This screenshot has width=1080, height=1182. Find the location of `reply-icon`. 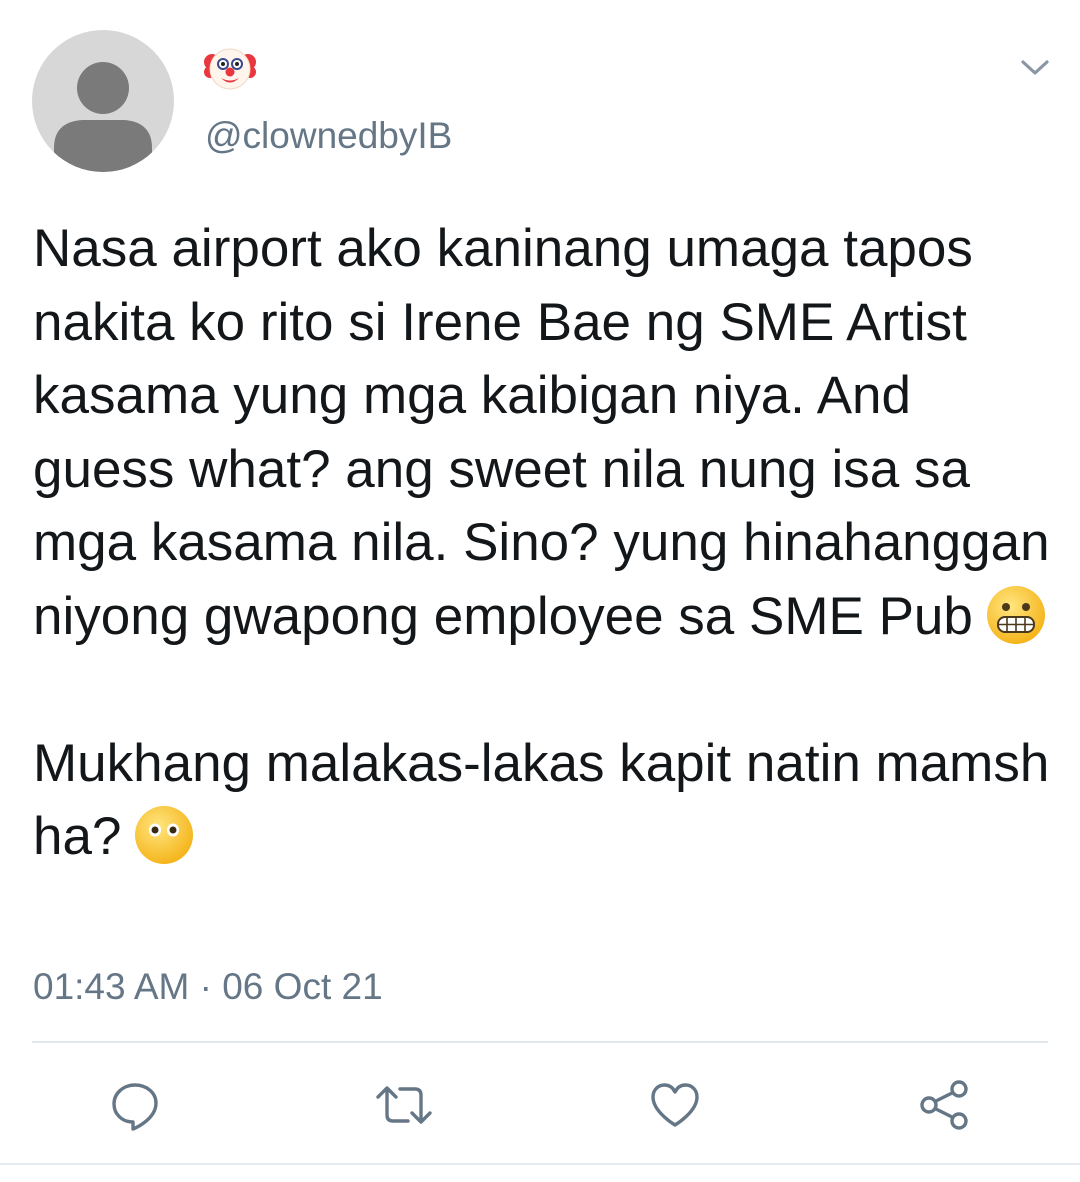

reply-icon is located at coordinates (135, 1107).